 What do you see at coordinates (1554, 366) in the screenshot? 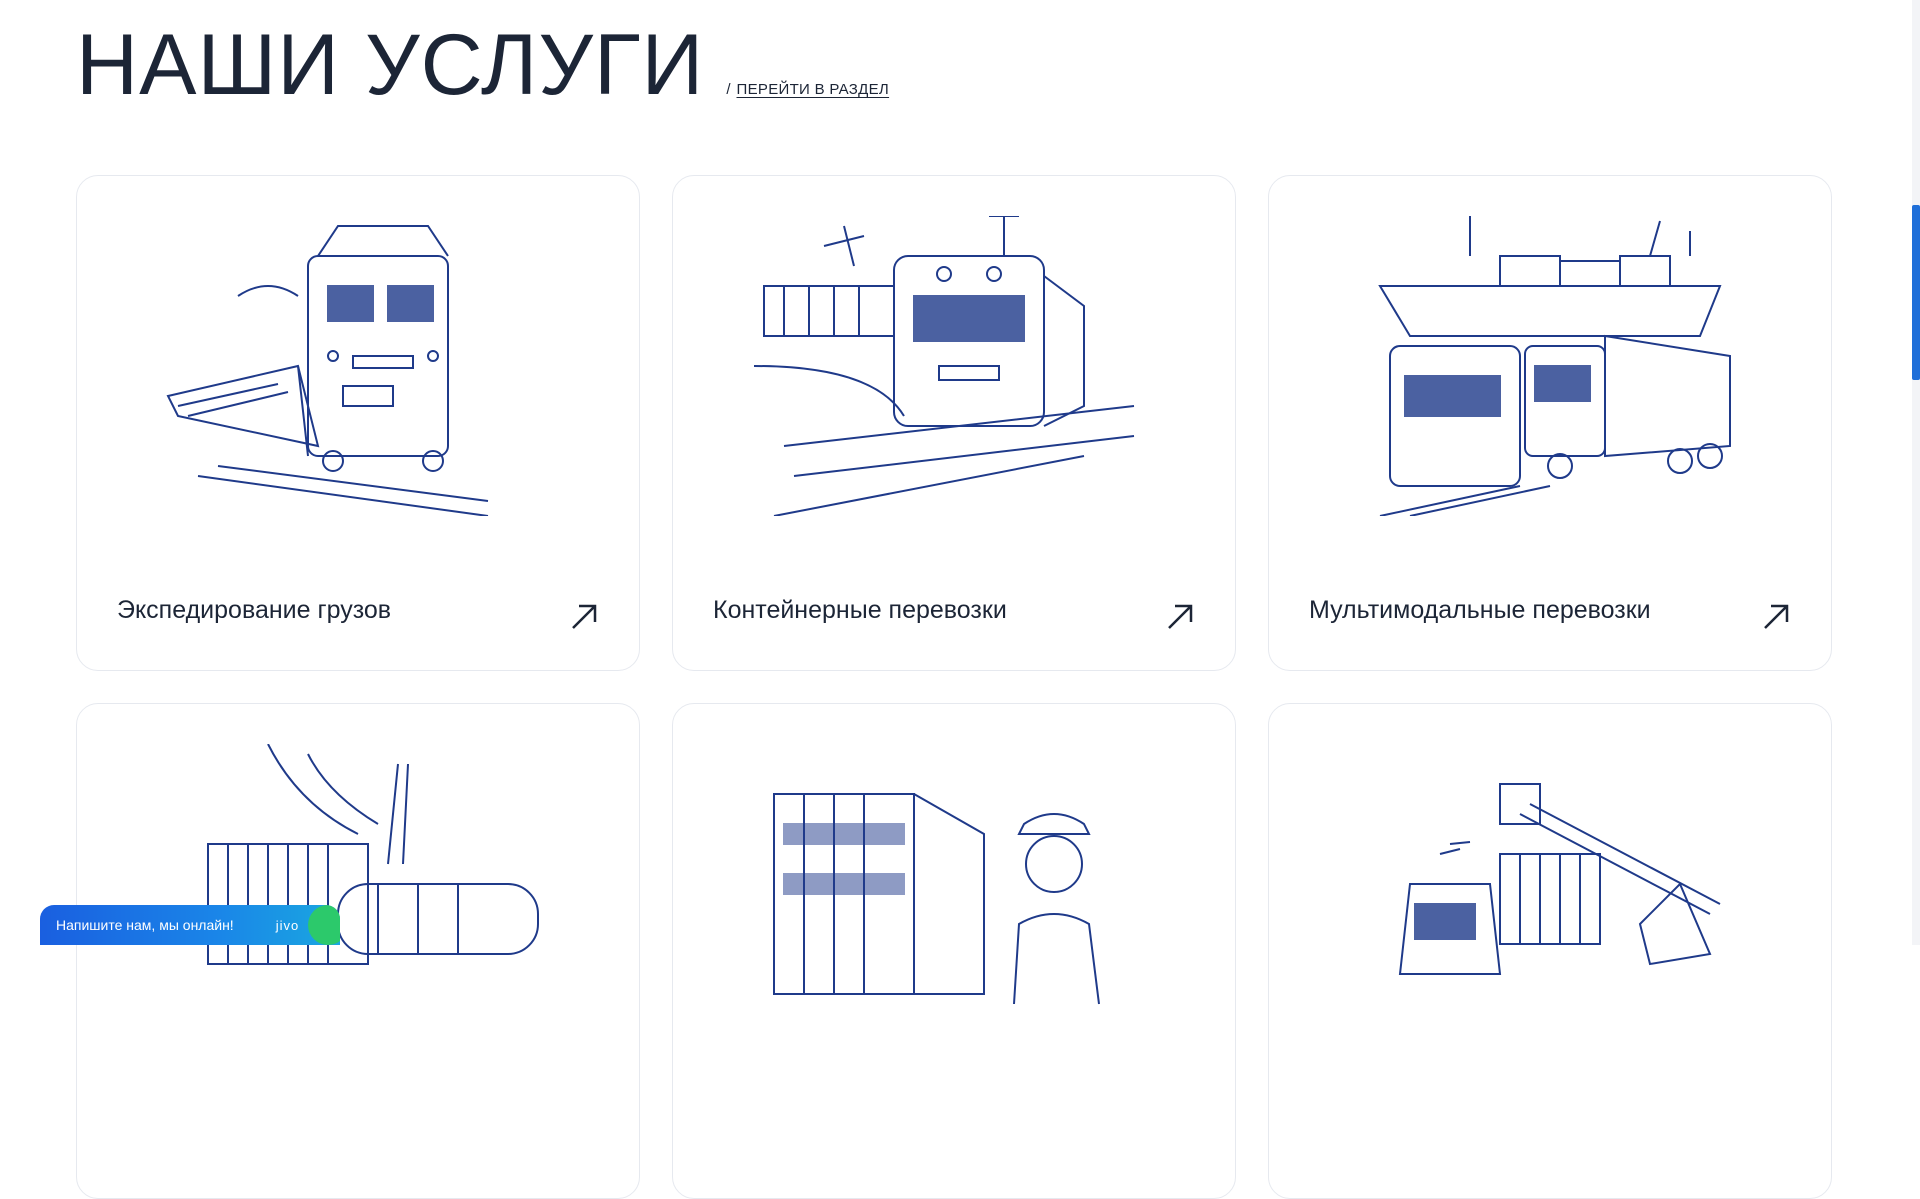
I see `ship-train-truck-illustration` at bounding box center [1554, 366].